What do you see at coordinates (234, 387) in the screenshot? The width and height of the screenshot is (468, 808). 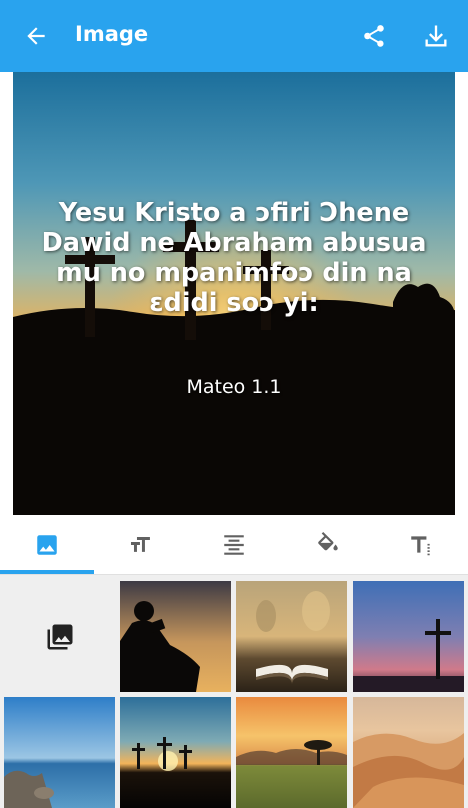 I see `verse-reference: Mateo 1.1` at bounding box center [234, 387].